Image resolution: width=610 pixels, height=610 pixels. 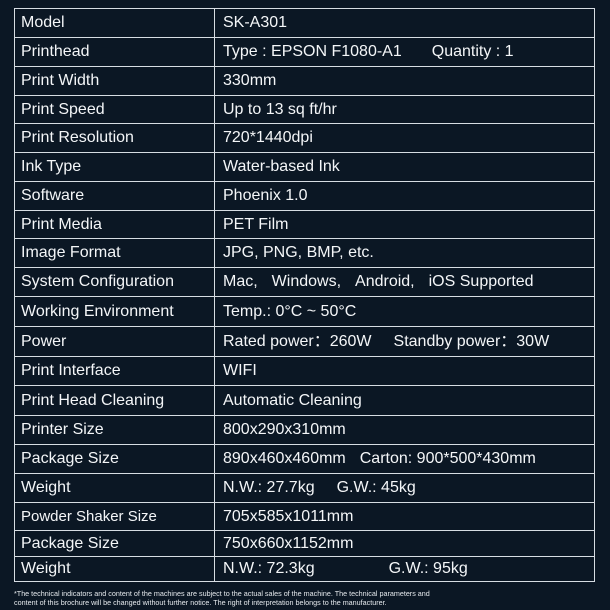 What do you see at coordinates (404, 253) in the screenshot?
I see `spec-value: JPG, PNG, BMP, etc.` at bounding box center [404, 253].